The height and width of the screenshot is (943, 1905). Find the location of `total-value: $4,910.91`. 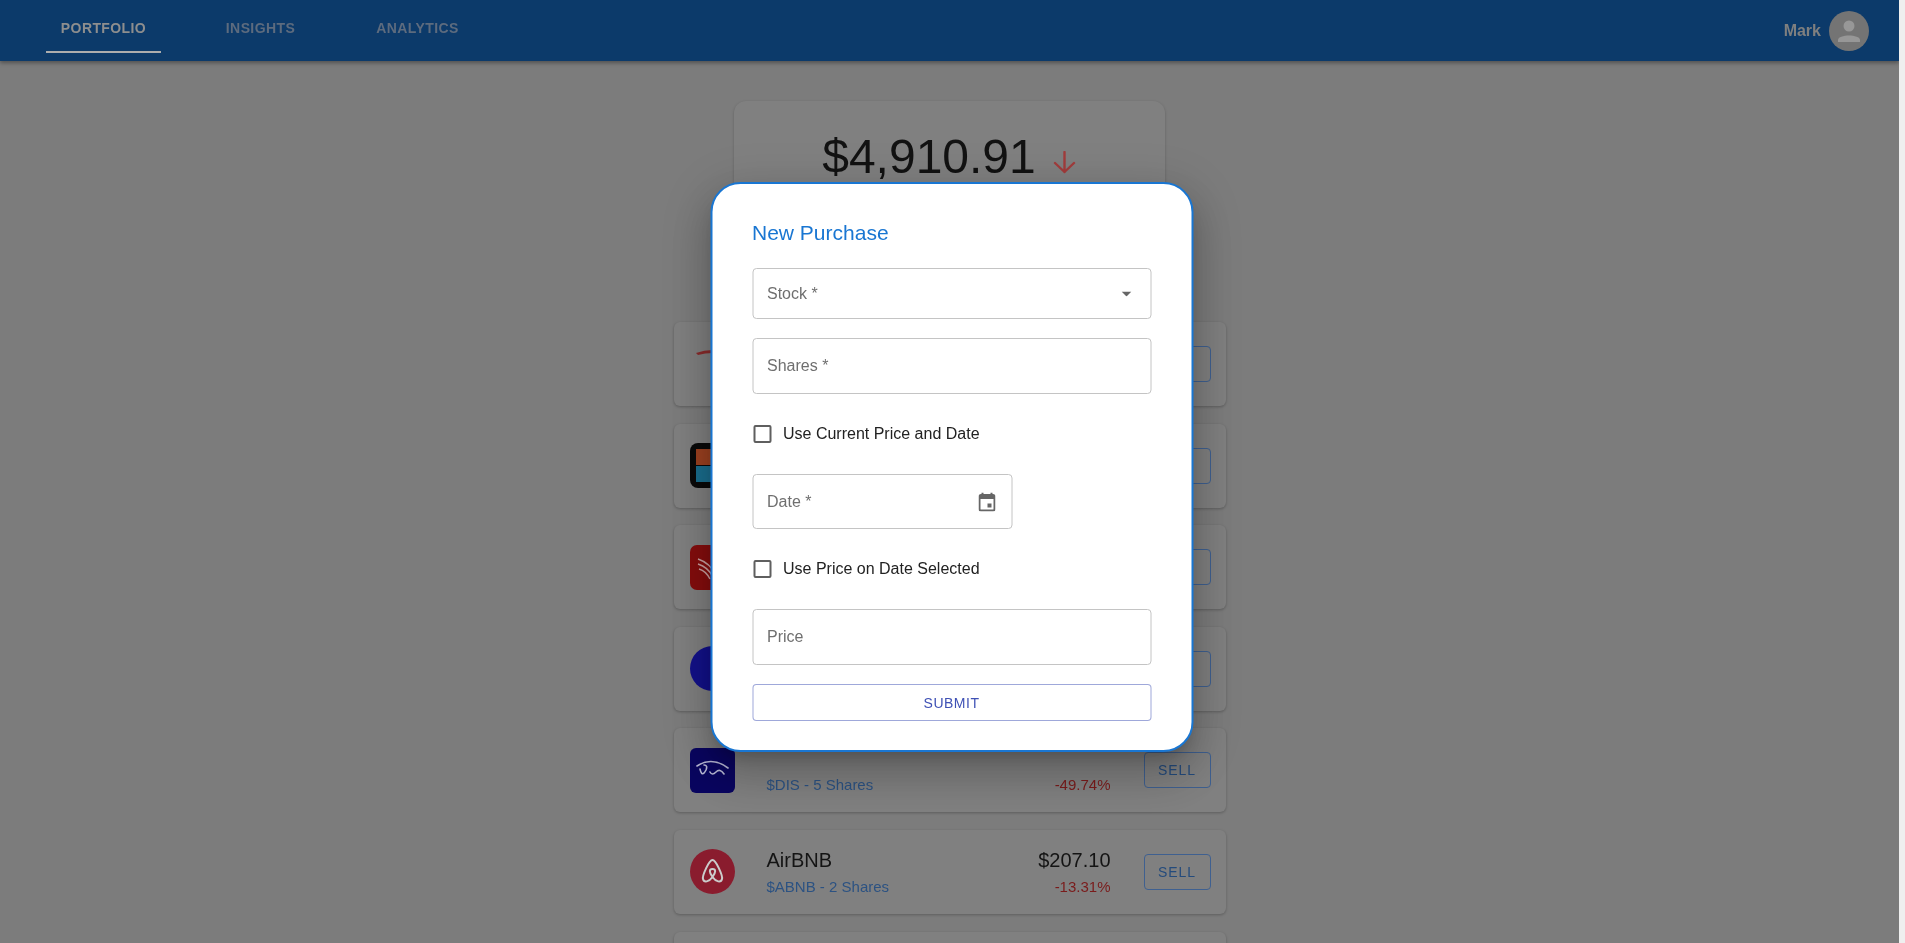

total-value: $4,910.91 is located at coordinates (929, 157).